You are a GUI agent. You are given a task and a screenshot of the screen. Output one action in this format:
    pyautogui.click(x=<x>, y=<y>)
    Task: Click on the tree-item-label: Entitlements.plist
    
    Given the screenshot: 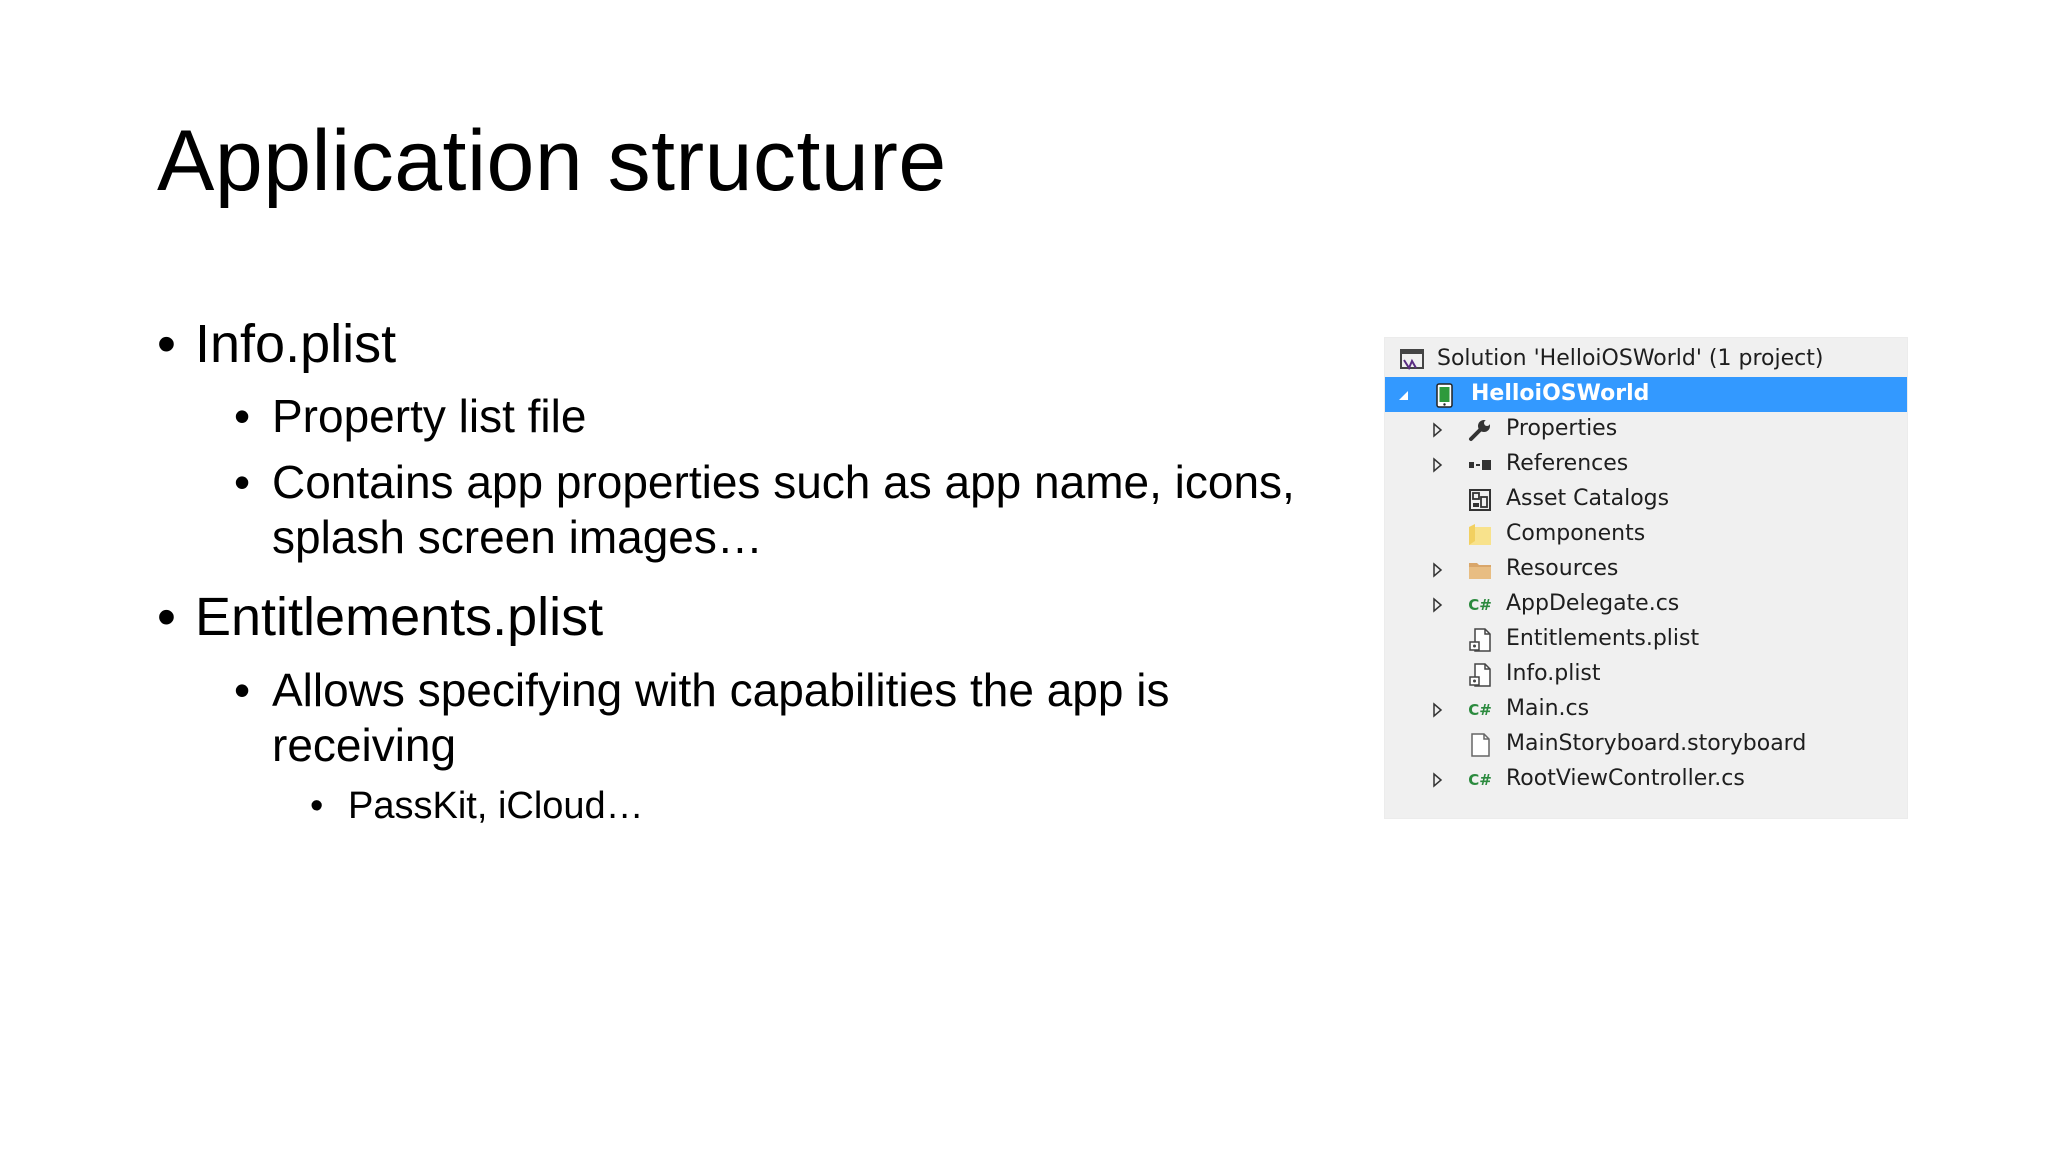 What is the action you would take?
    pyautogui.click(x=1603, y=638)
    